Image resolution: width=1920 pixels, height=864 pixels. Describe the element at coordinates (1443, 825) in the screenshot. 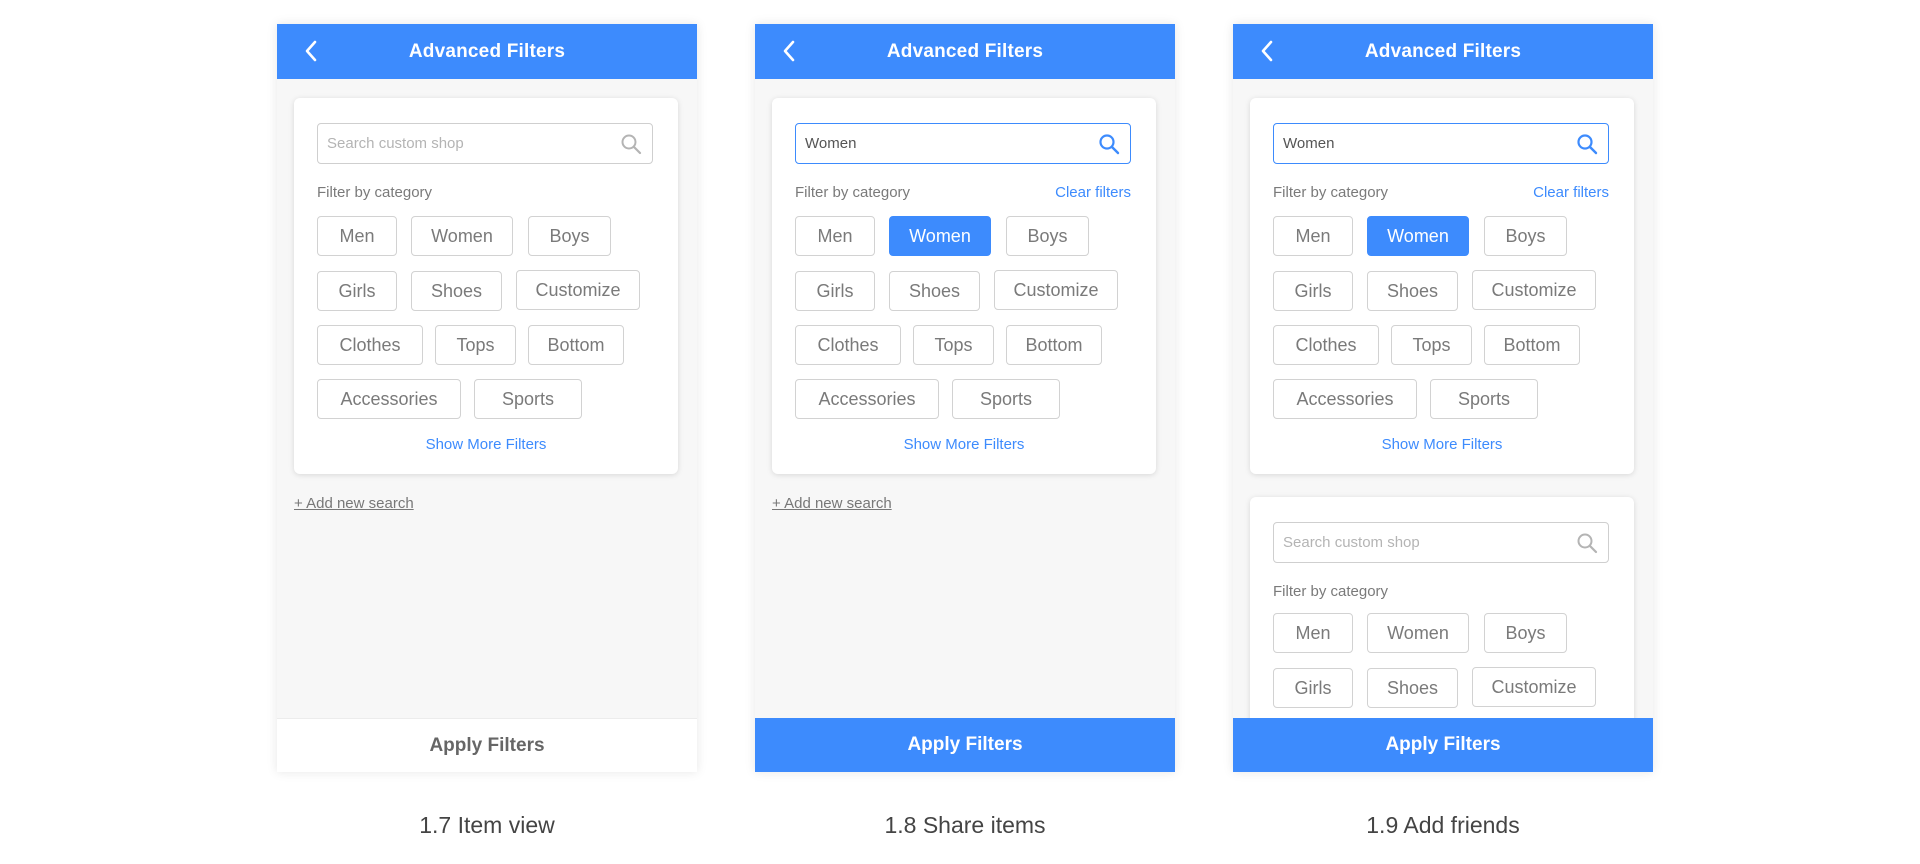

I see `caption-add-friends: 1.9 Add friends` at that location.